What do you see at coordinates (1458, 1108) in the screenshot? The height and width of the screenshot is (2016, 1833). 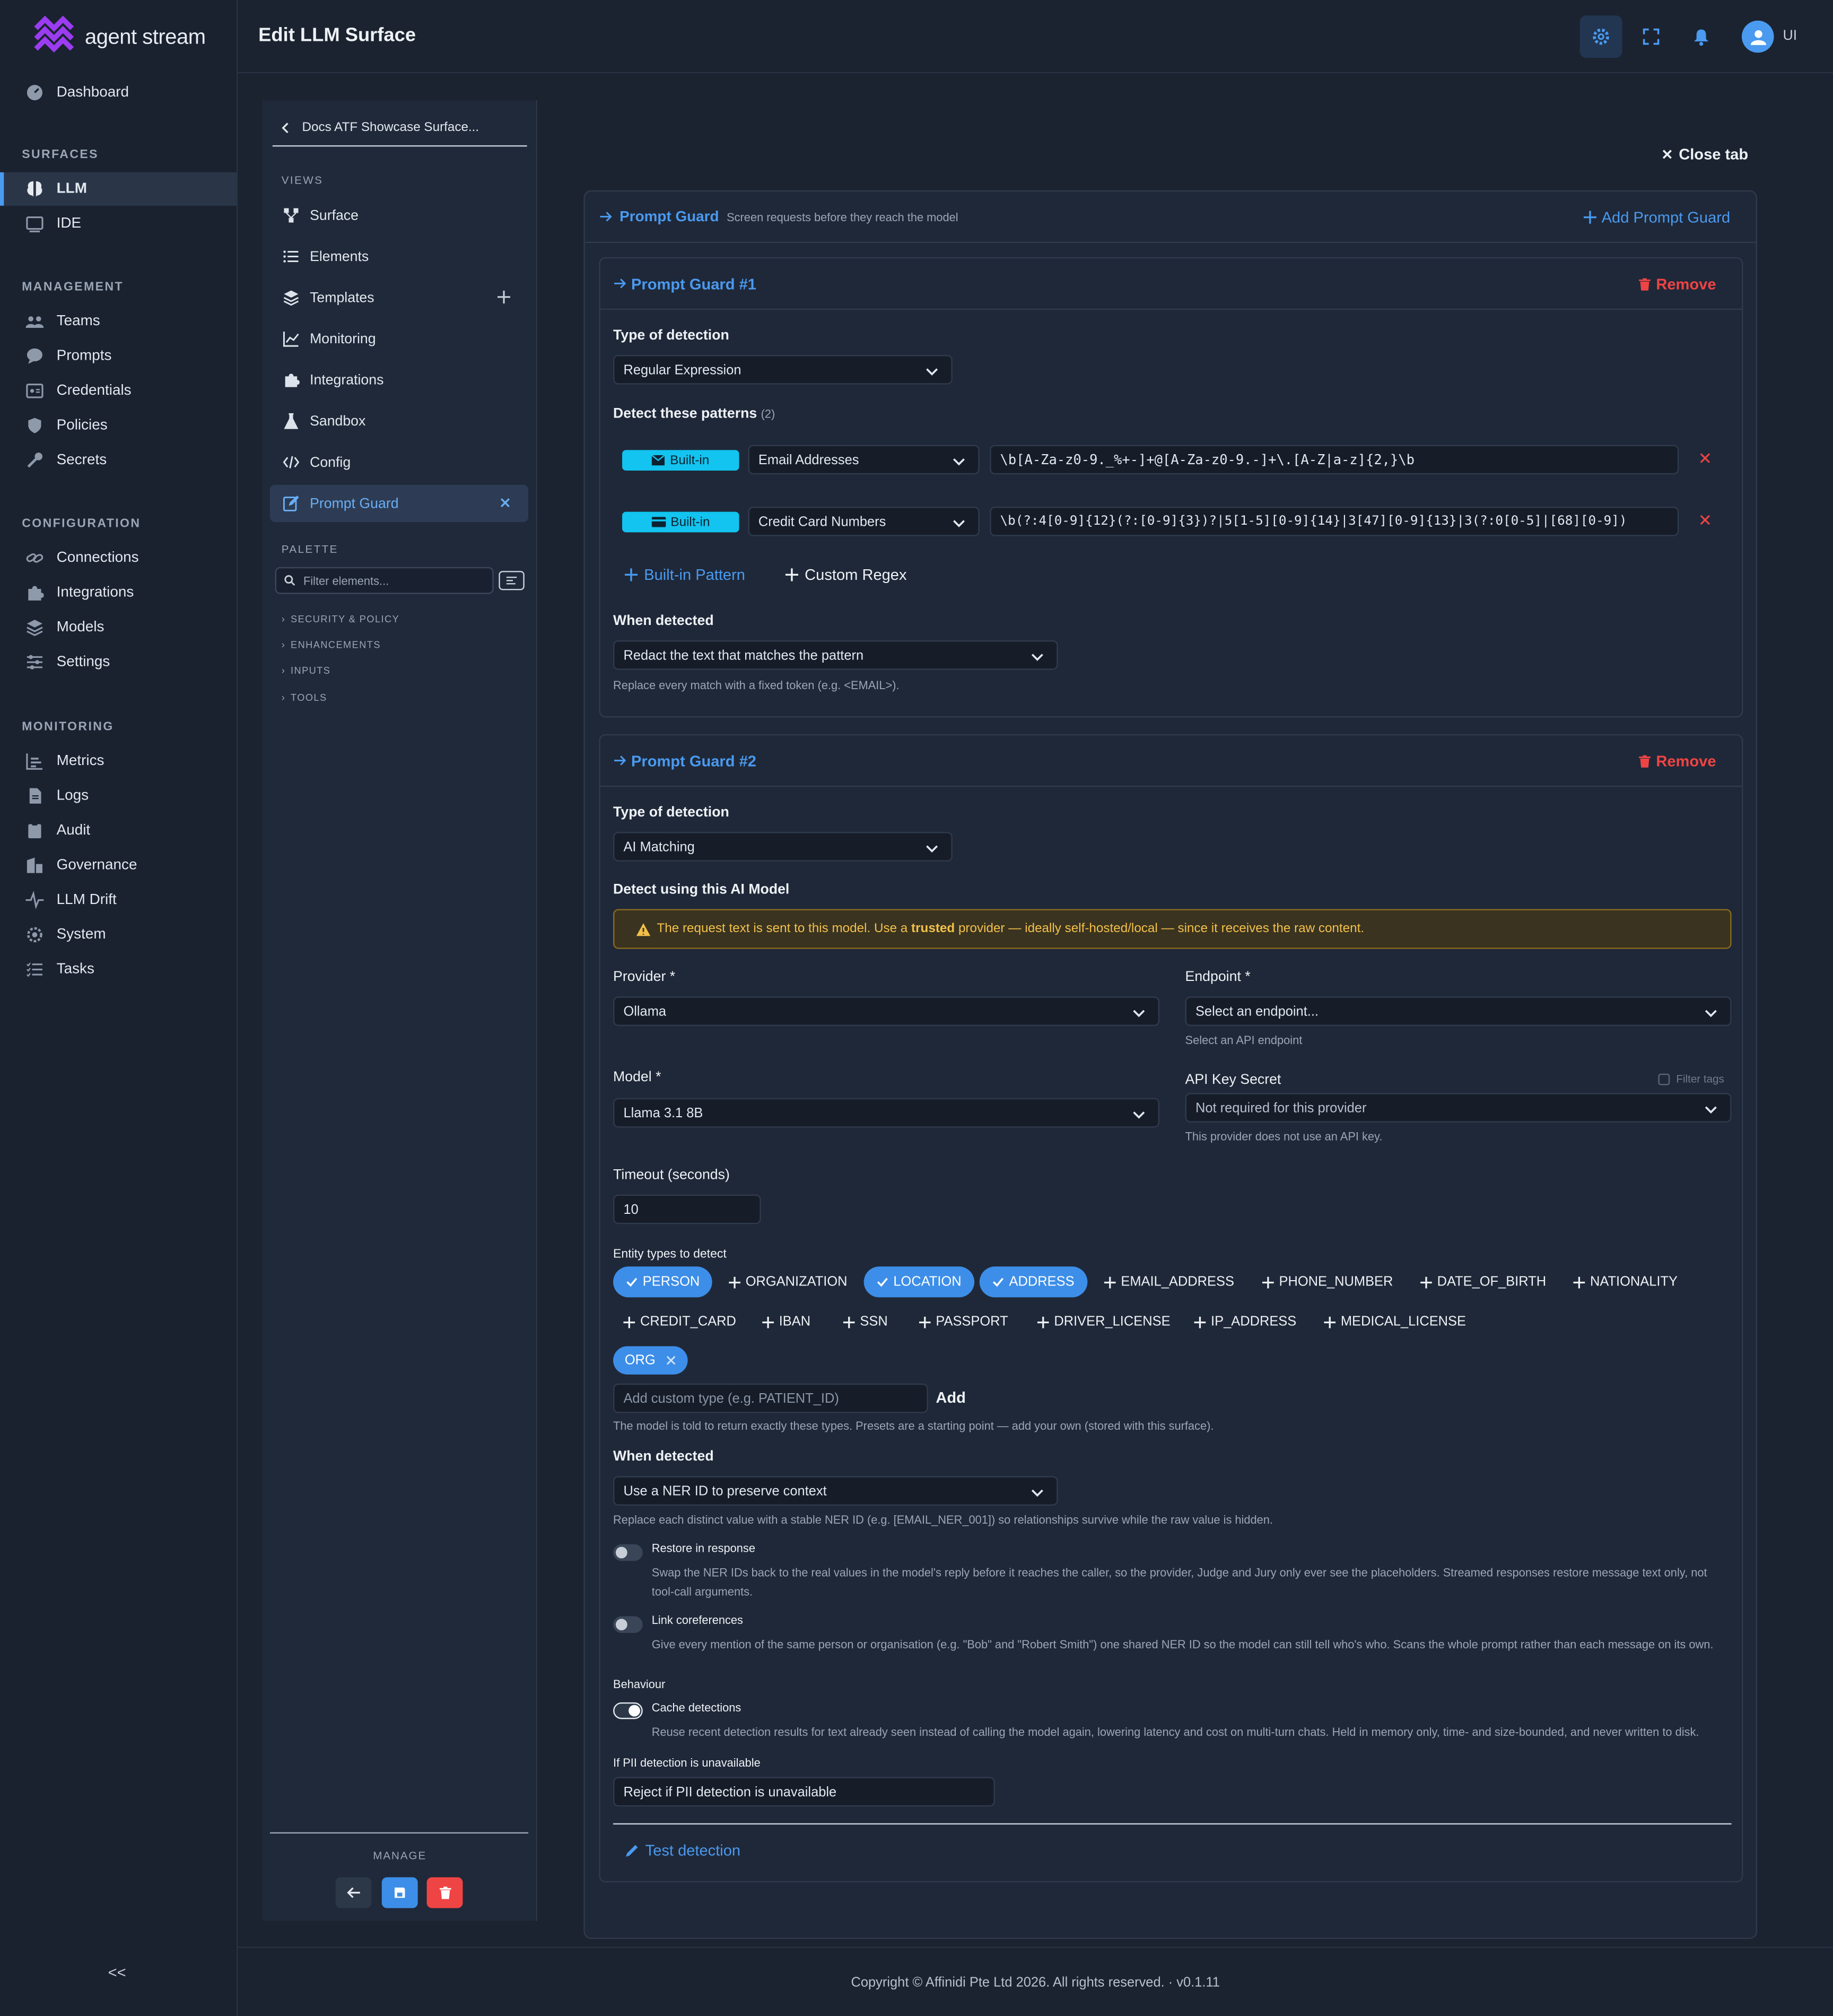 I see `api-key-select: Not required for this provider` at bounding box center [1458, 1108].